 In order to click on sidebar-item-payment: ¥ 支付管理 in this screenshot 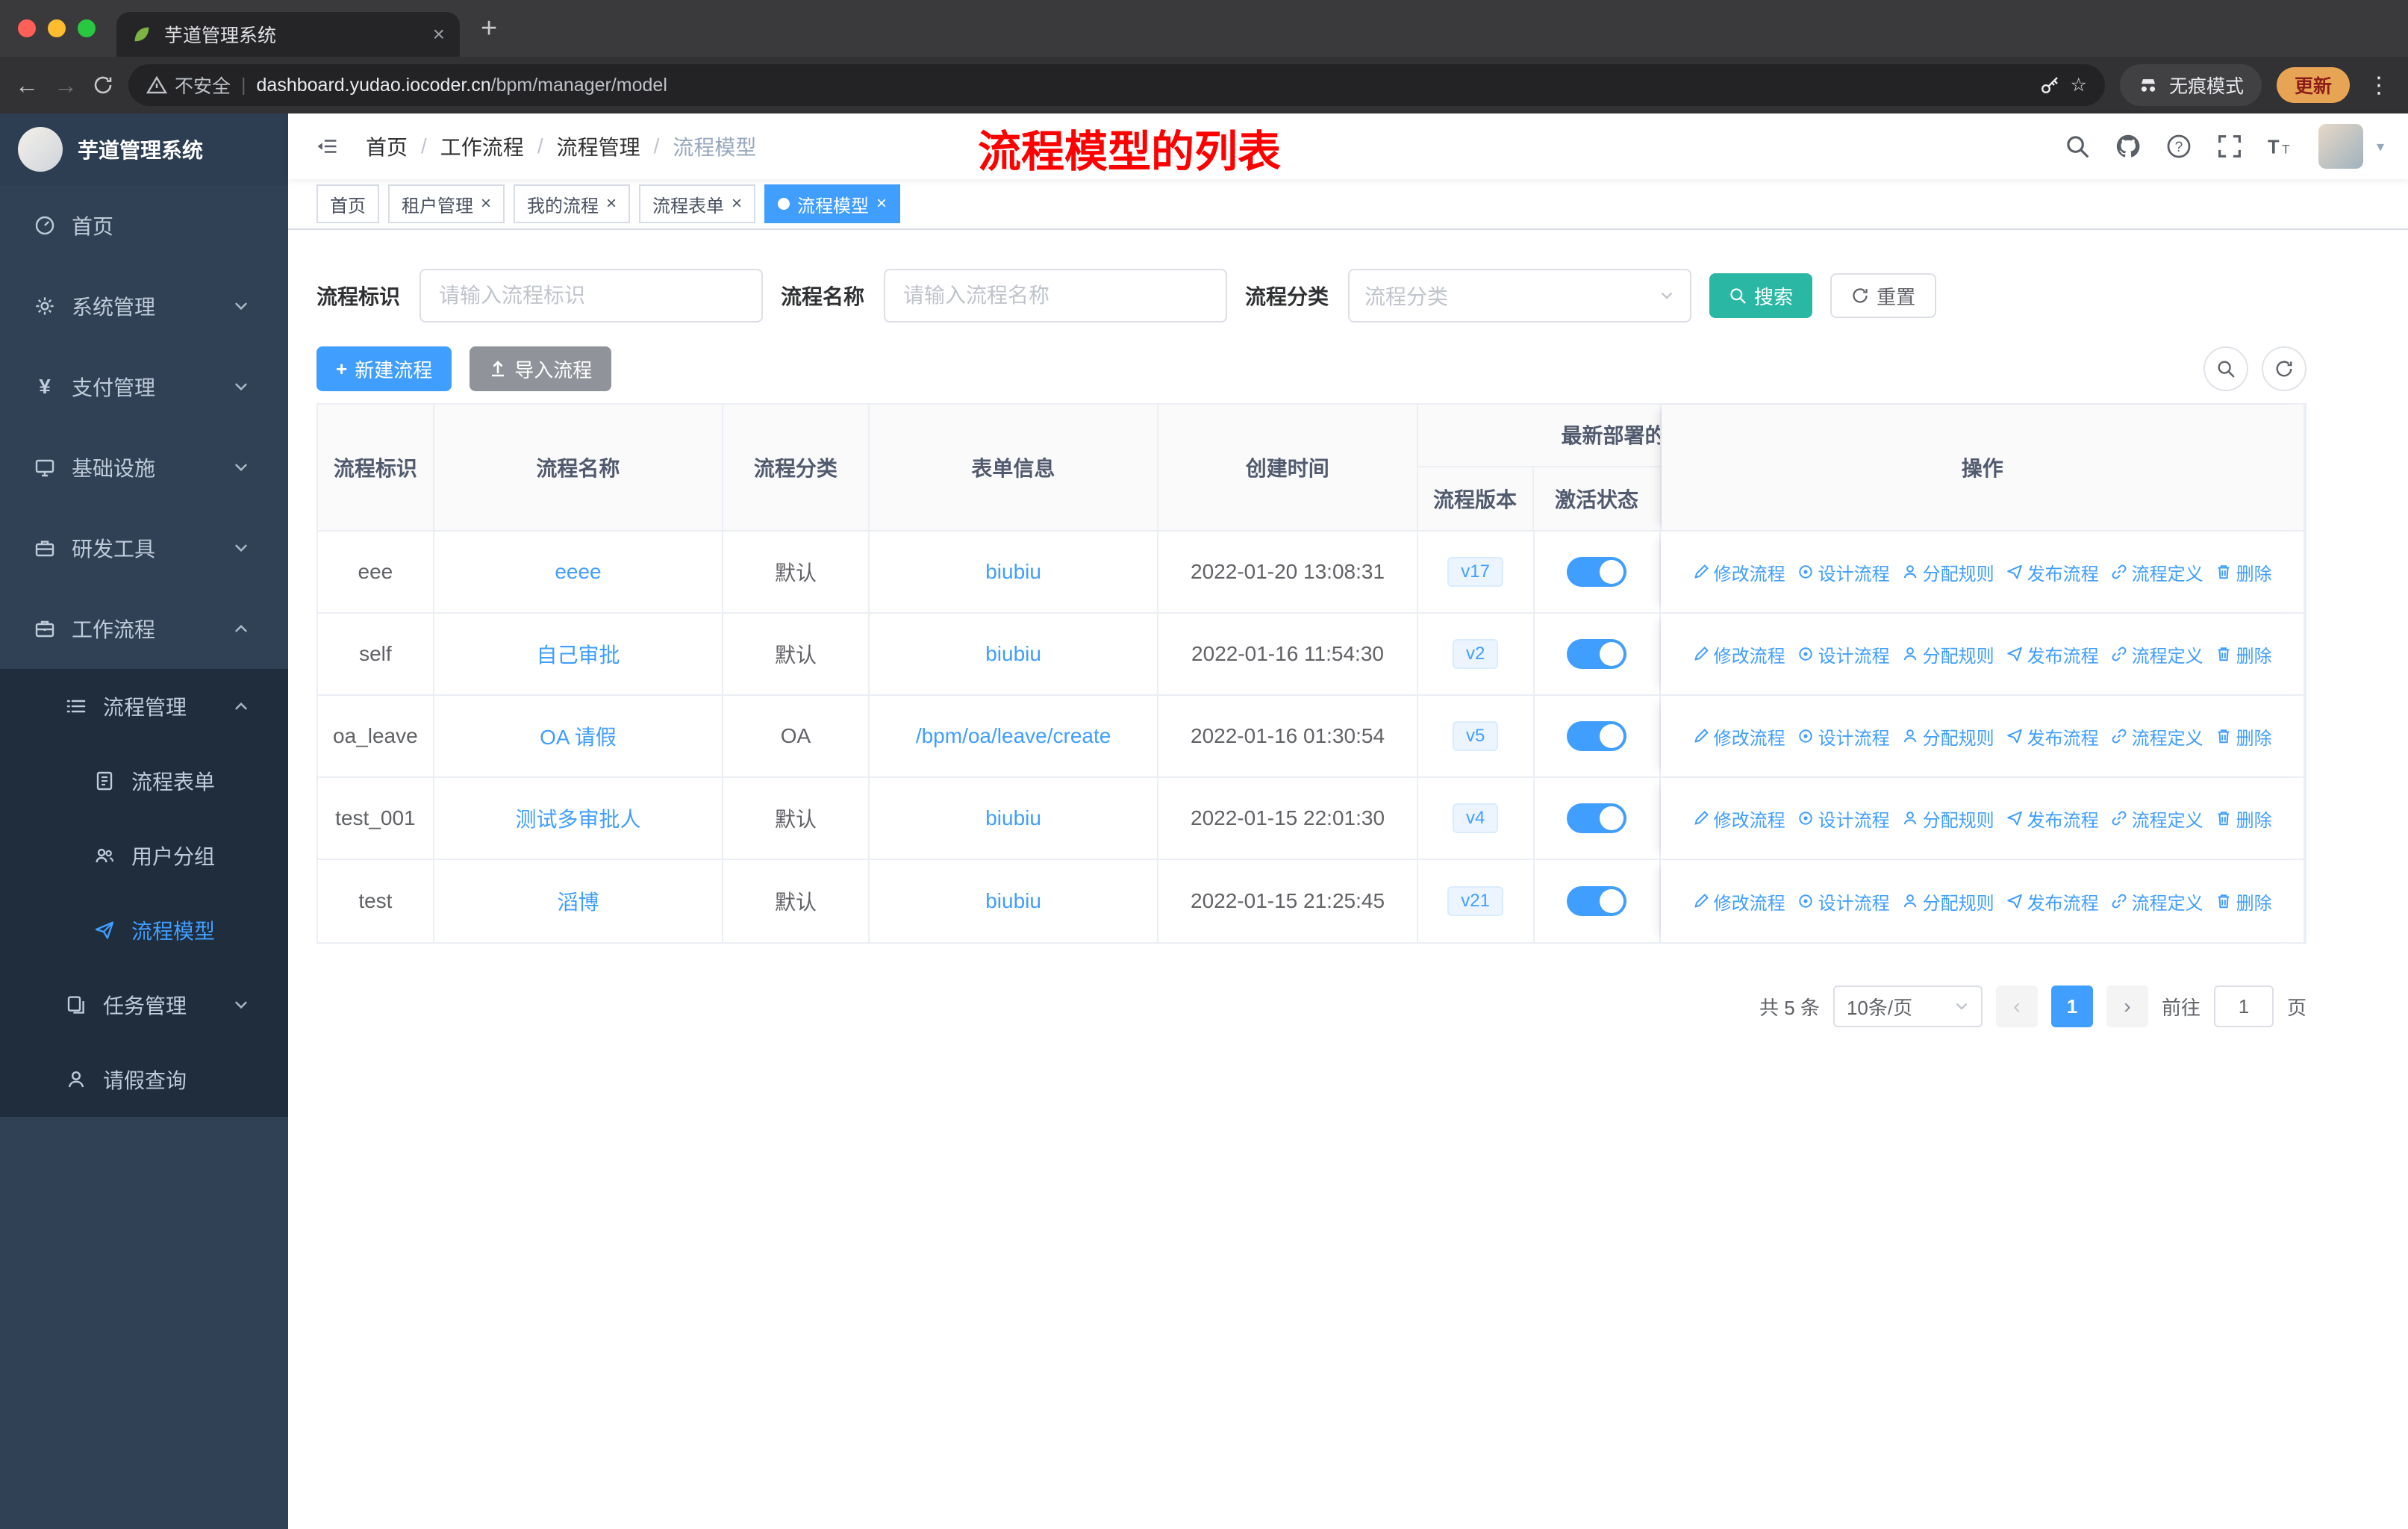, I will do `click(144, 387)`.